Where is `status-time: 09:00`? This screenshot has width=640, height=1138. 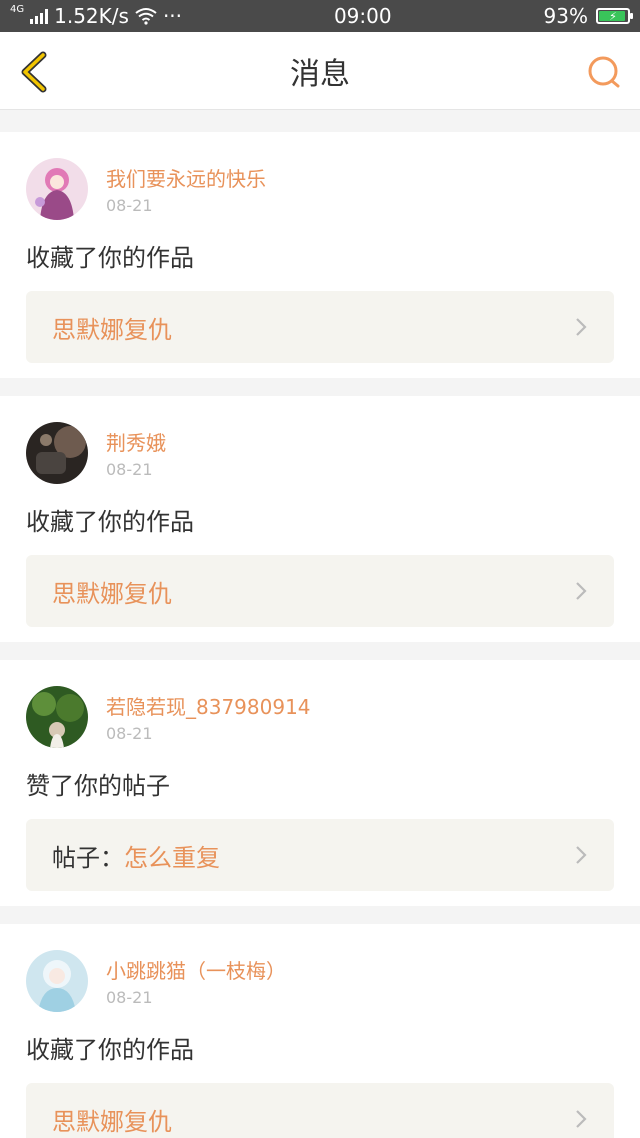
status-time: 09:00 is located at coordinates (362, 16).